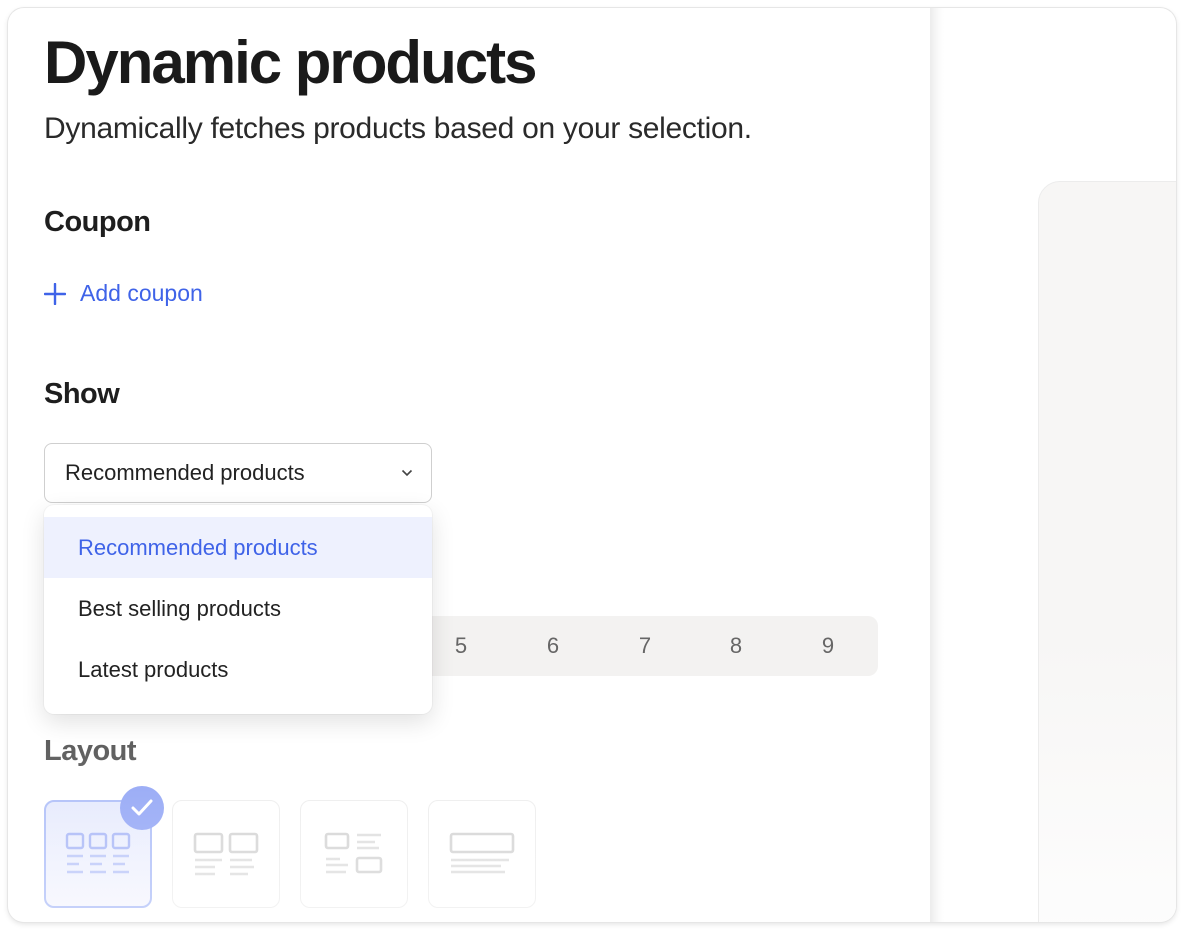  I want to click on page-title: Dynamic products, so click(290, 62).